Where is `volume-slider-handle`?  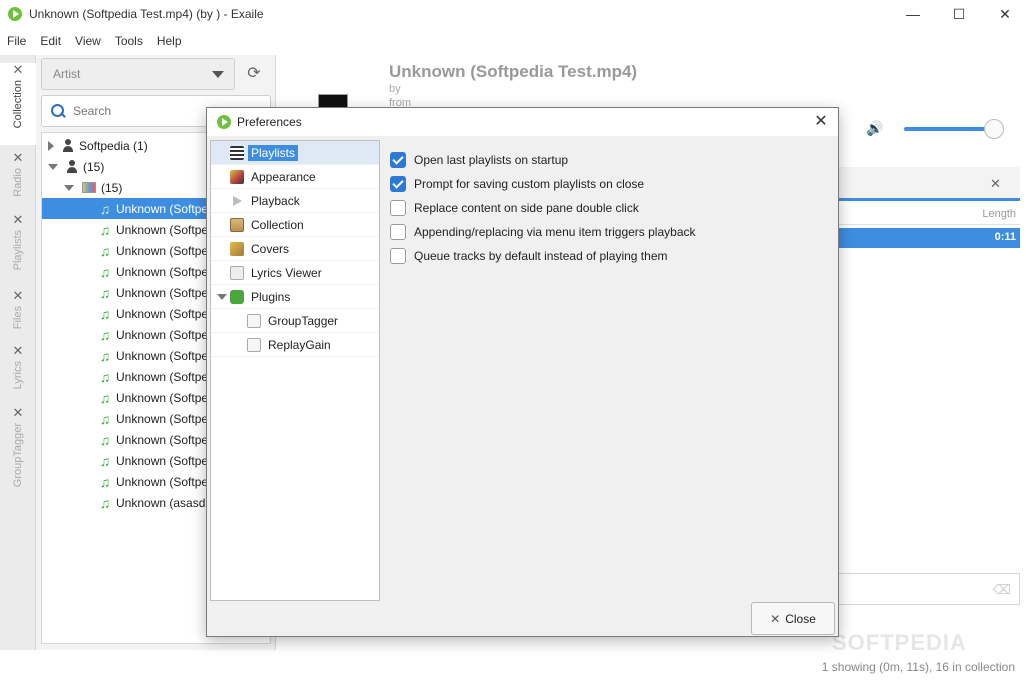 volume-slider-handle is located at coordinates (994, 129).